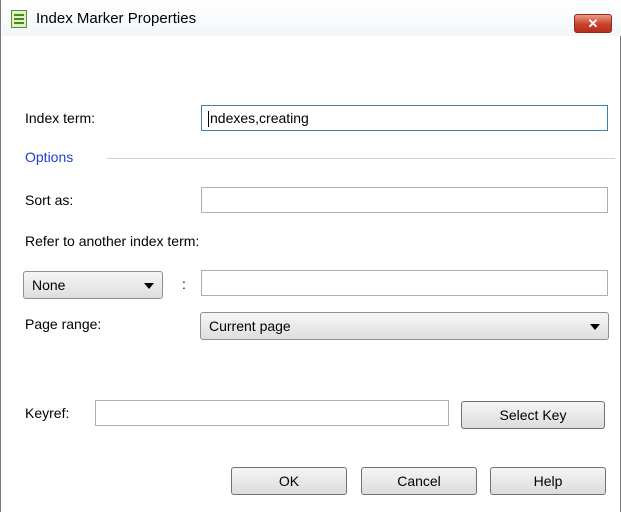 This screenshot has width=621, height=512. What do you see at coordinates (404, 118) in the screenshot?
I see `index-term-input: ndexes,creating` at bounding box center [404, 118].